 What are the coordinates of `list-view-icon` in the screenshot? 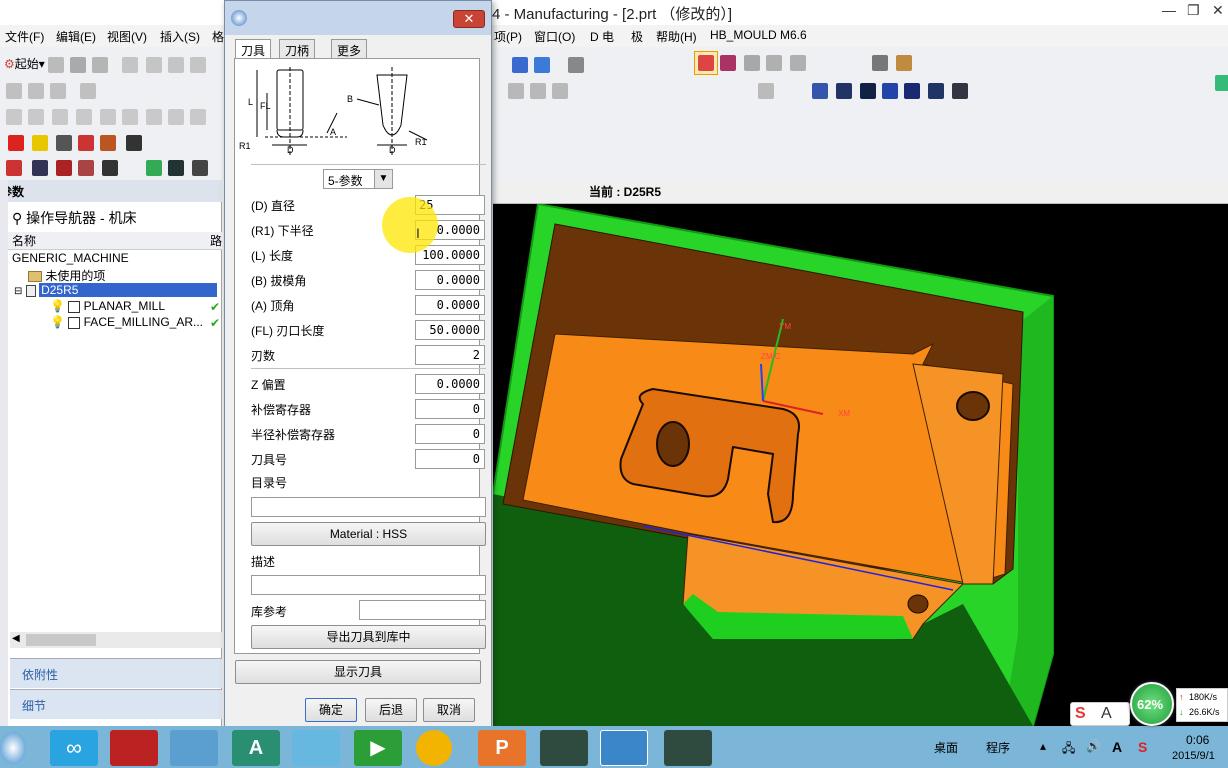 It's located at (110, 168).